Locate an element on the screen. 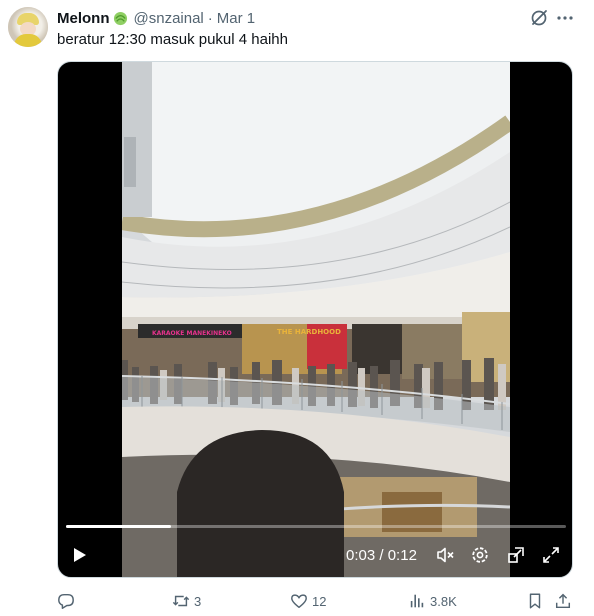 This screenshot has width=594, height=616. progress-bar is located at coordinates (316, 526).